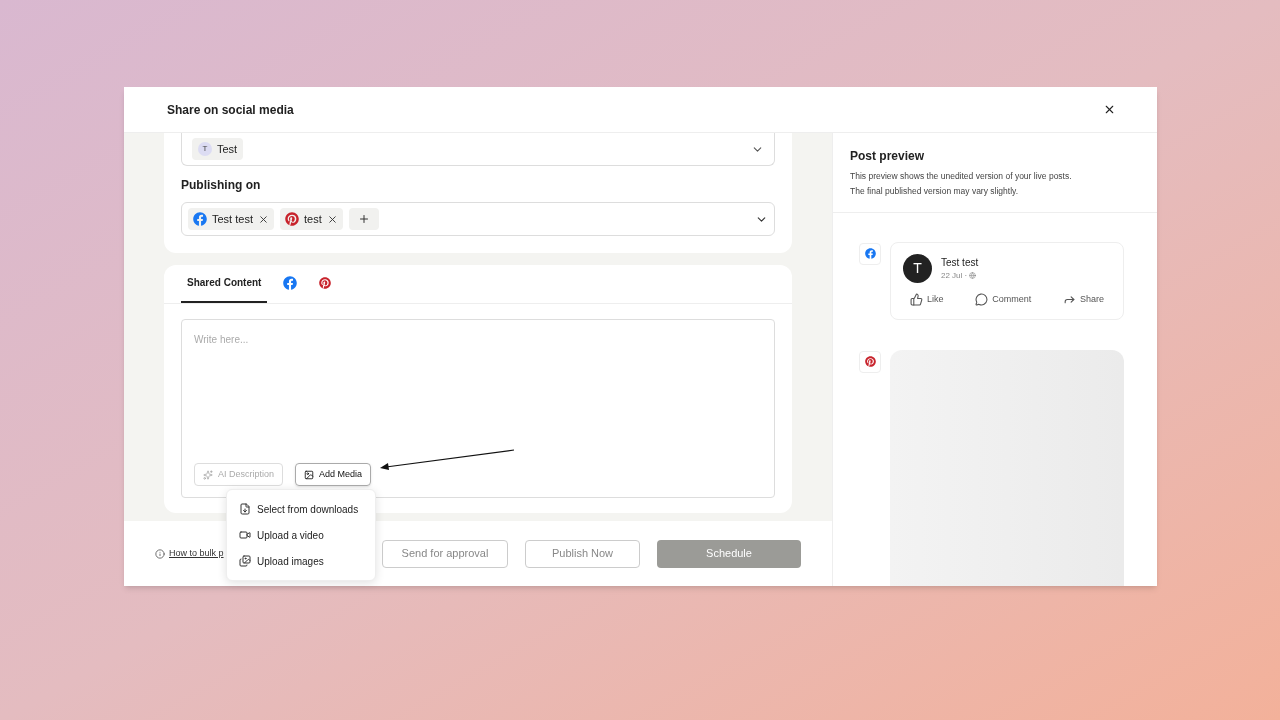 This screenshot has width=1280, height=720. What do you see at coordinates (927, 299) in the screenshot?
I see `post-action: Like` at bounding box center [927, 299].